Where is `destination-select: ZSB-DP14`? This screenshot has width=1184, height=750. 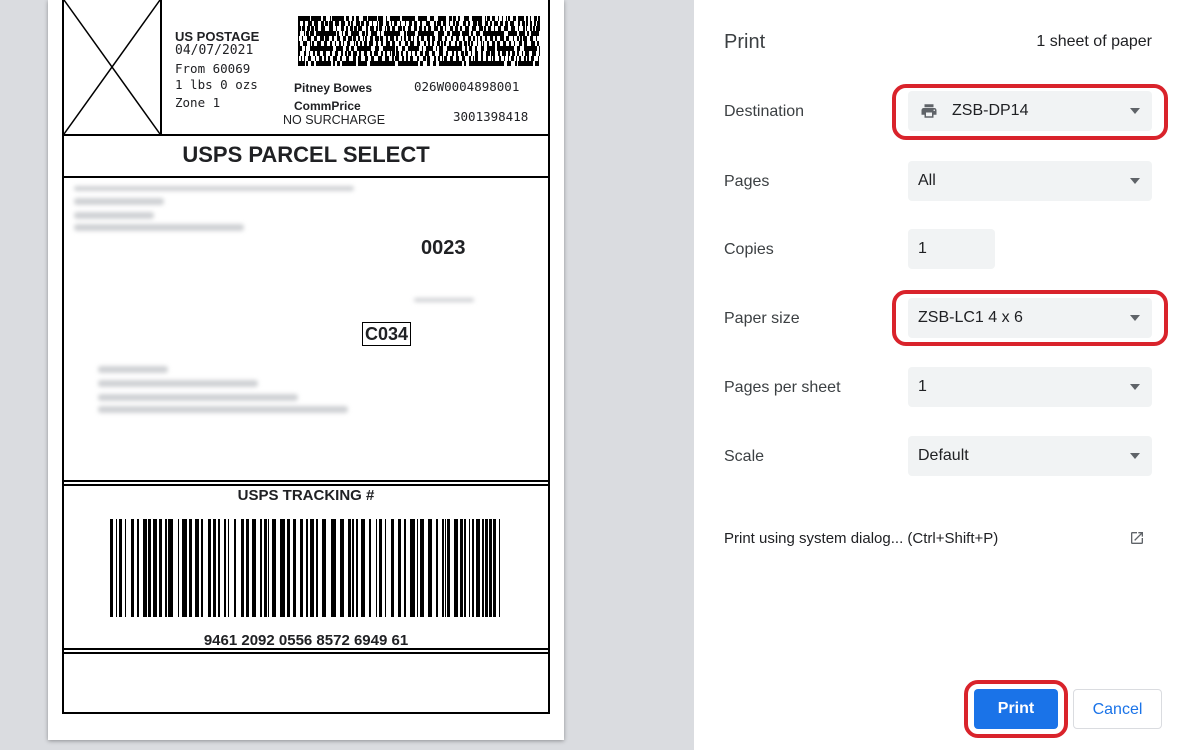 destination-select: ZSB-DP14 is located at coordinates (1030, 111).